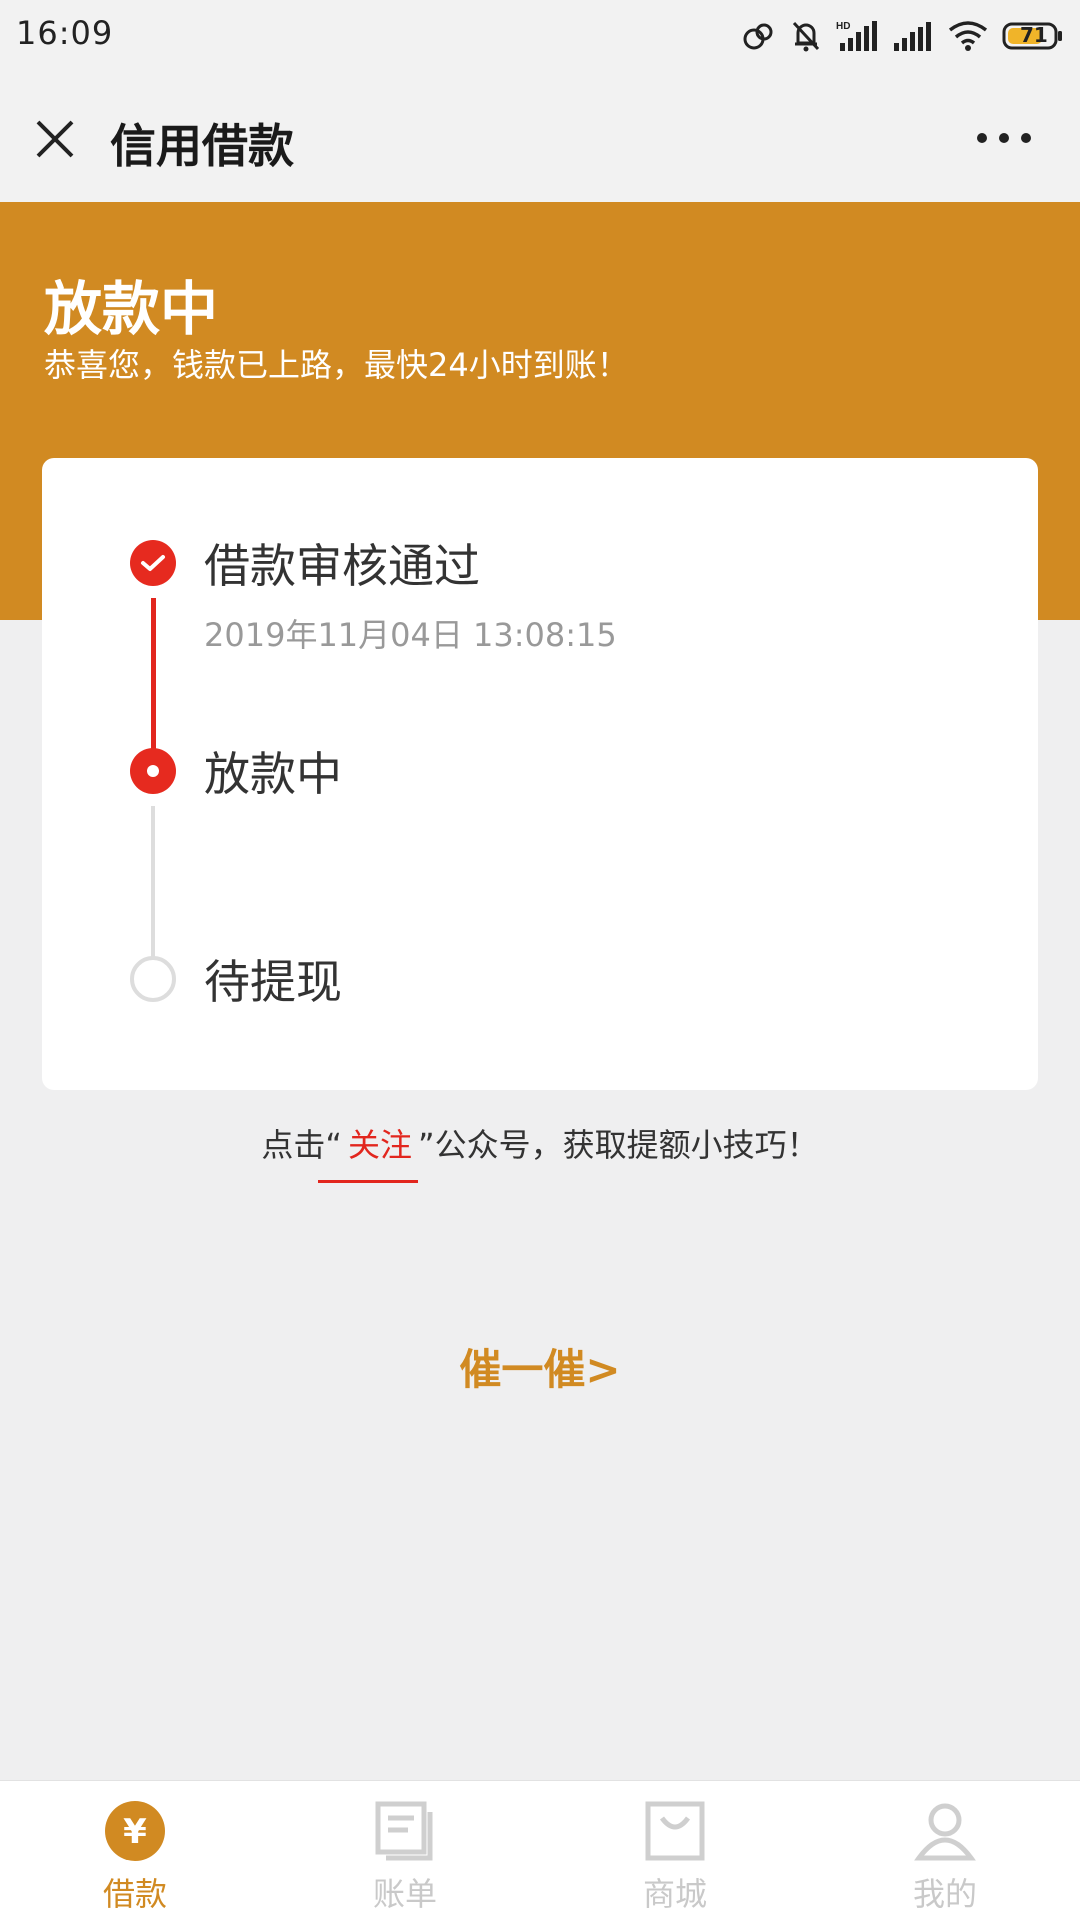  I want to click on more-icon, so click(1004, 138).